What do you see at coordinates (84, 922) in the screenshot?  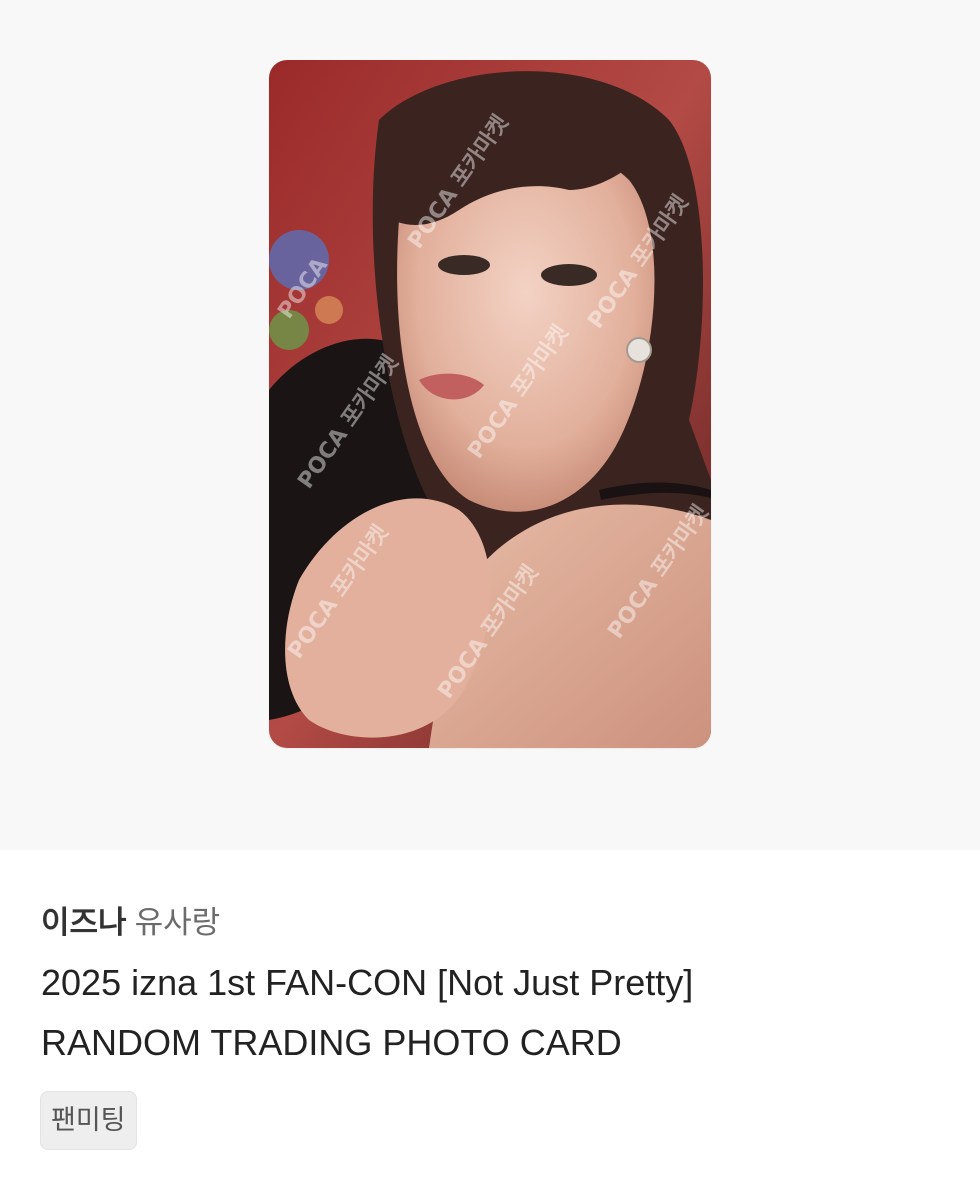 I see `artist-name: 이즈나` at bounding box center [84, 922].